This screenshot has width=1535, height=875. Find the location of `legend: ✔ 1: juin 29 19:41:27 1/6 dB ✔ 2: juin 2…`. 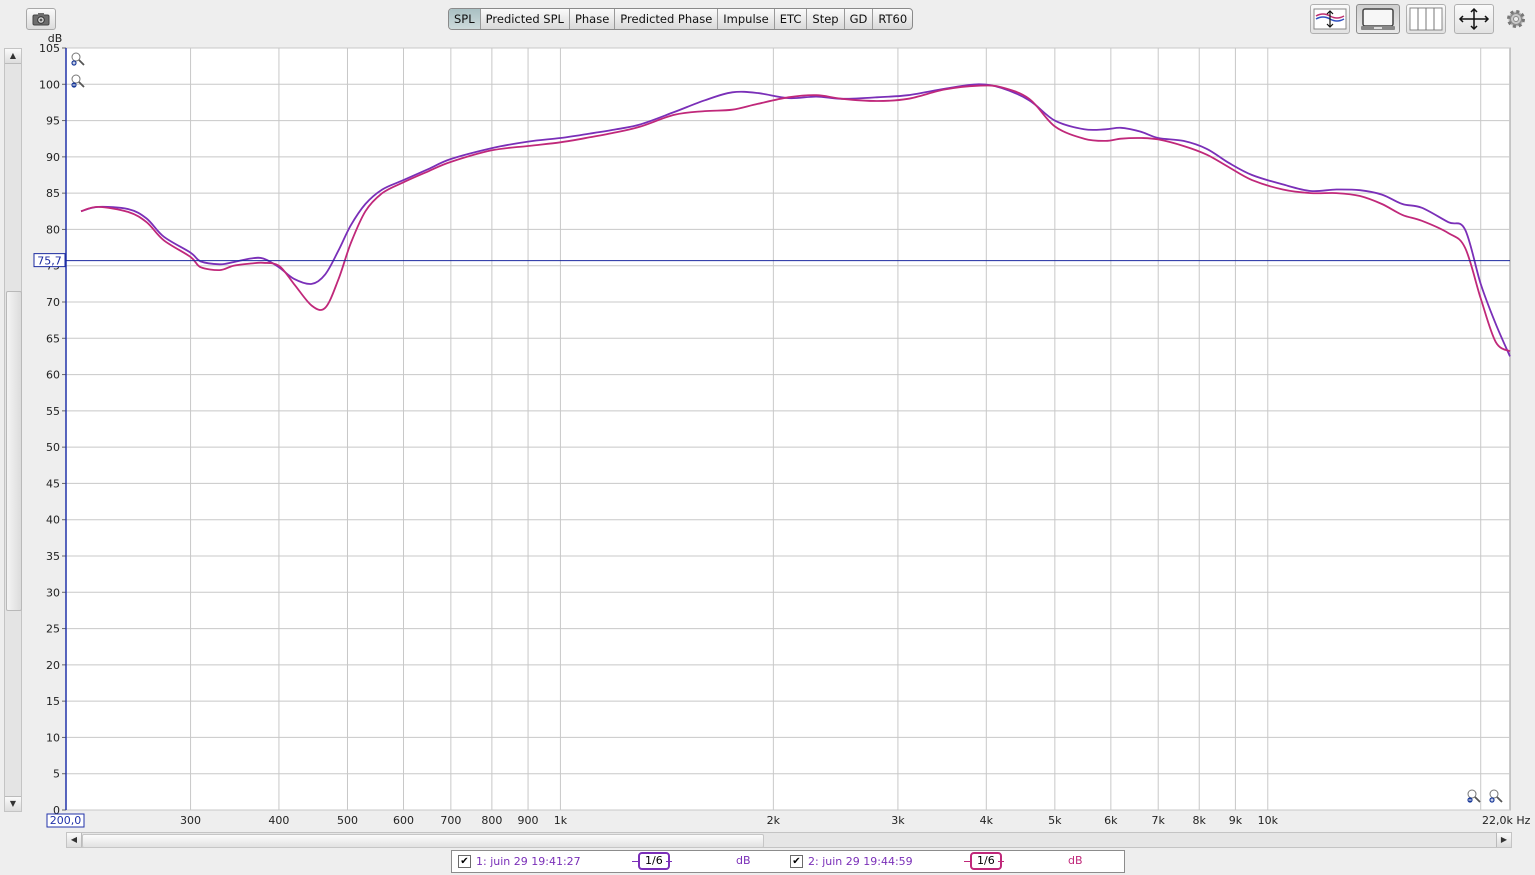

legend: ✔ 1: juin 29 19:41:27 1/6 dB ✔ 2: juin 2… is located at coordinates (788, 861).